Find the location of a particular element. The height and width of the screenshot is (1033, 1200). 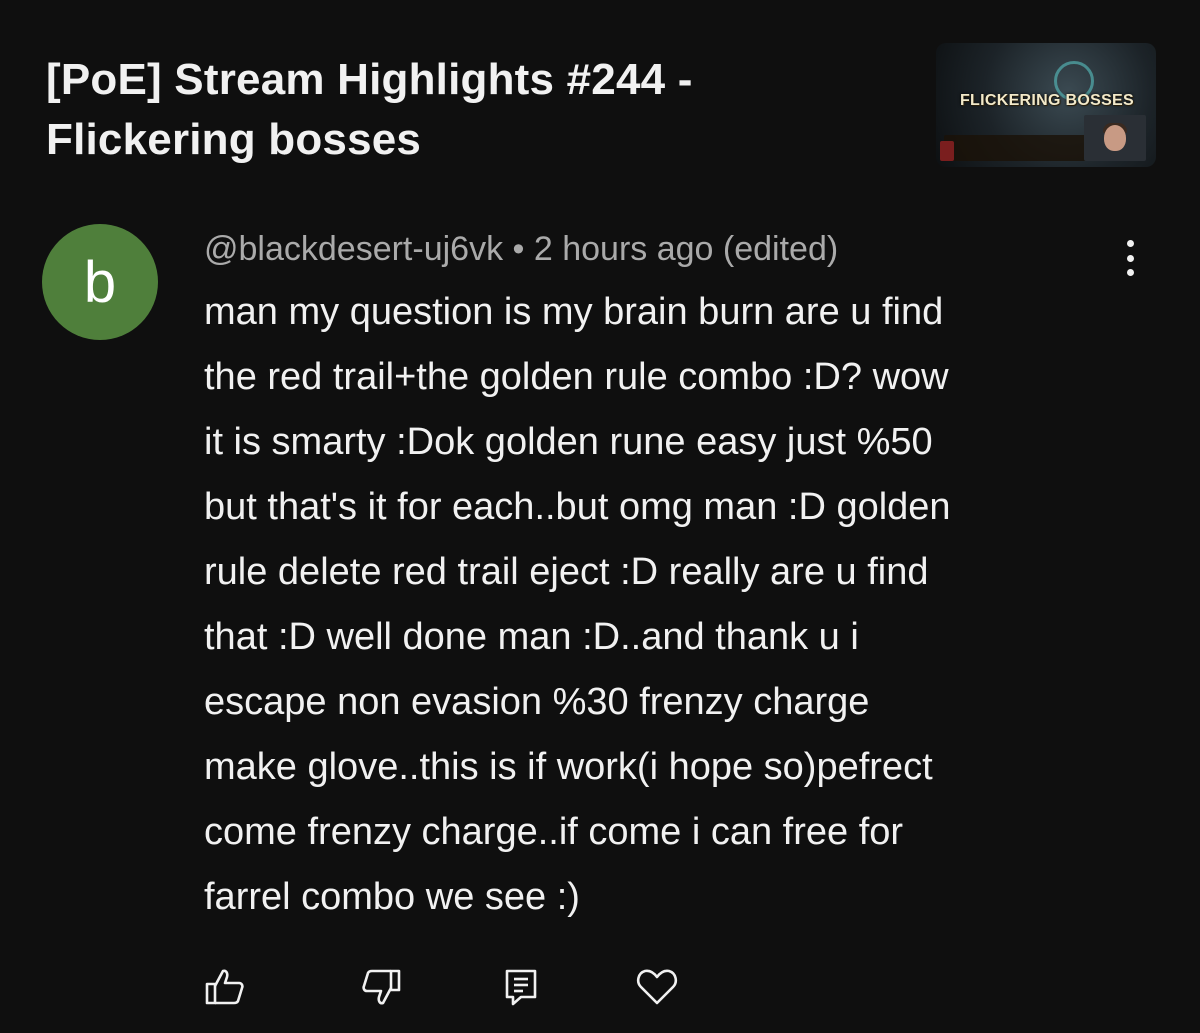

avatar-letter: b is located at coordinates (100, 282).